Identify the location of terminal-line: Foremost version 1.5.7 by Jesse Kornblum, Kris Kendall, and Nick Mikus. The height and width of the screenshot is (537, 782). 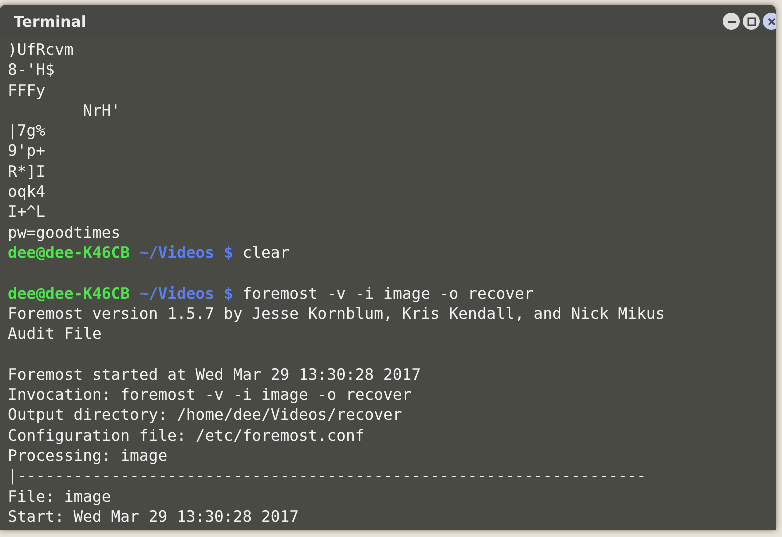
(337, 314).